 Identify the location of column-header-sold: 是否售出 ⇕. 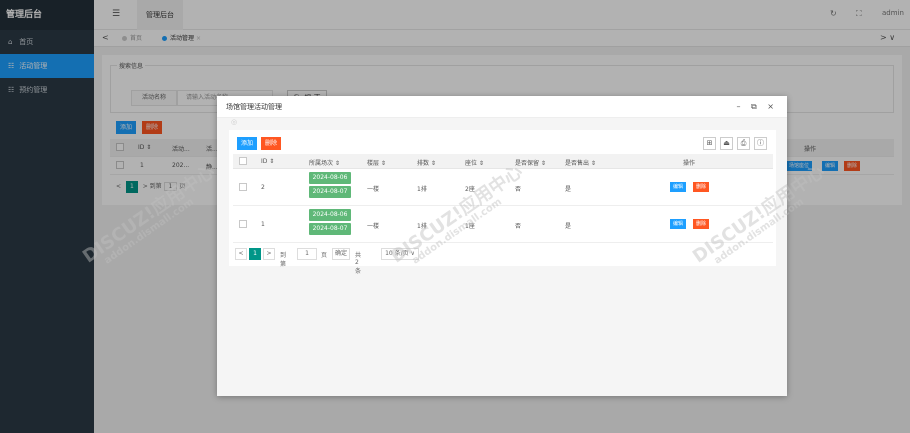
(580, 162).